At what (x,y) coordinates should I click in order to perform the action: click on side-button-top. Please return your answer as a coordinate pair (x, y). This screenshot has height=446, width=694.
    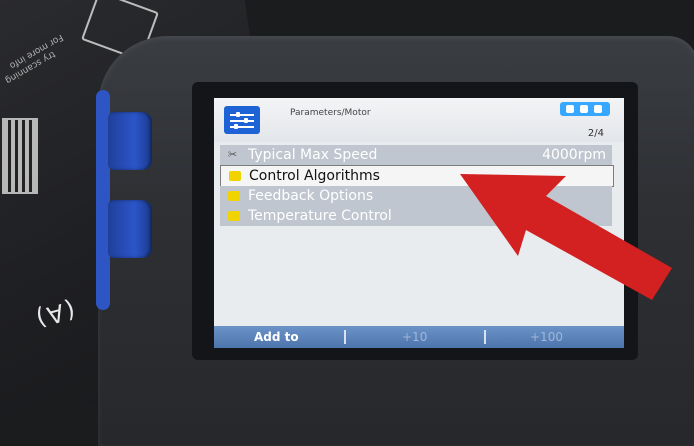
    Looking at the image, I should click on (130, 141).